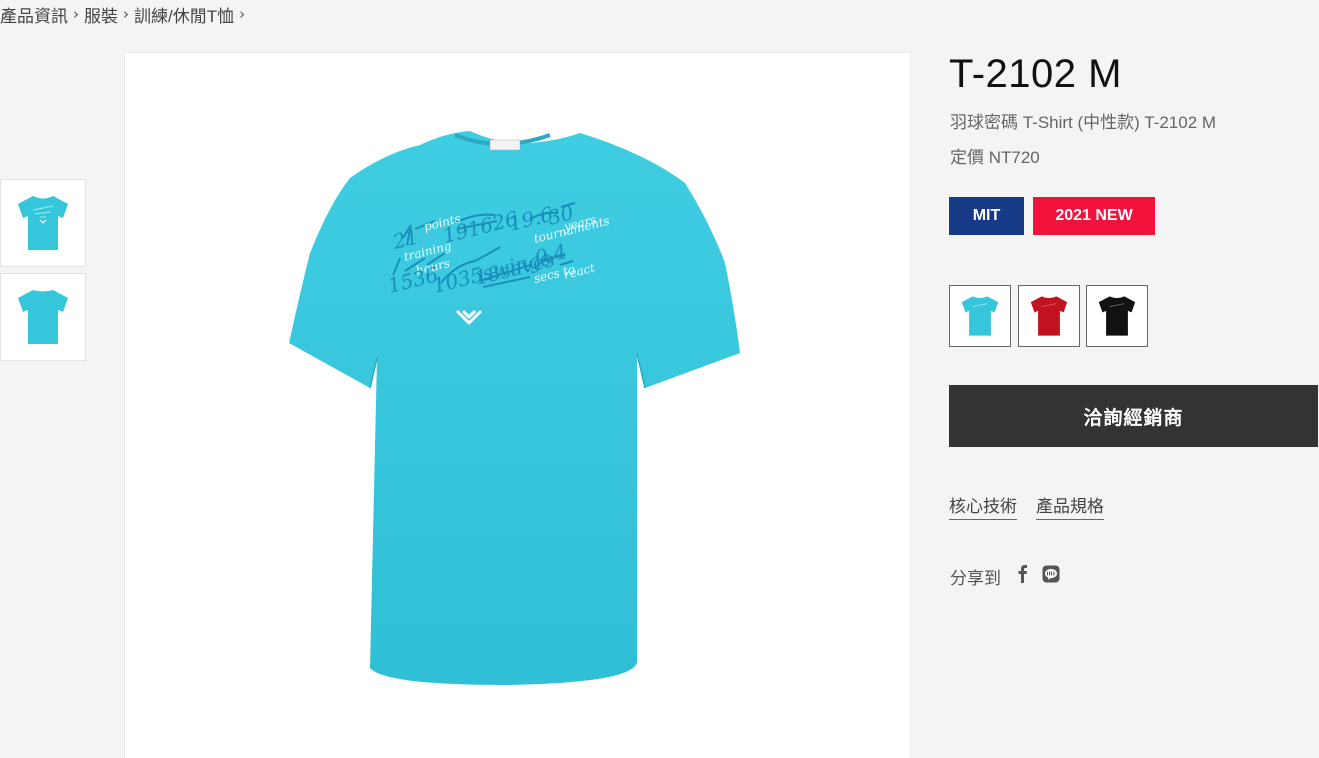 This screenshot has width=1319, height=758. I want to click on shirt-black-icon, so click(1117, 316).